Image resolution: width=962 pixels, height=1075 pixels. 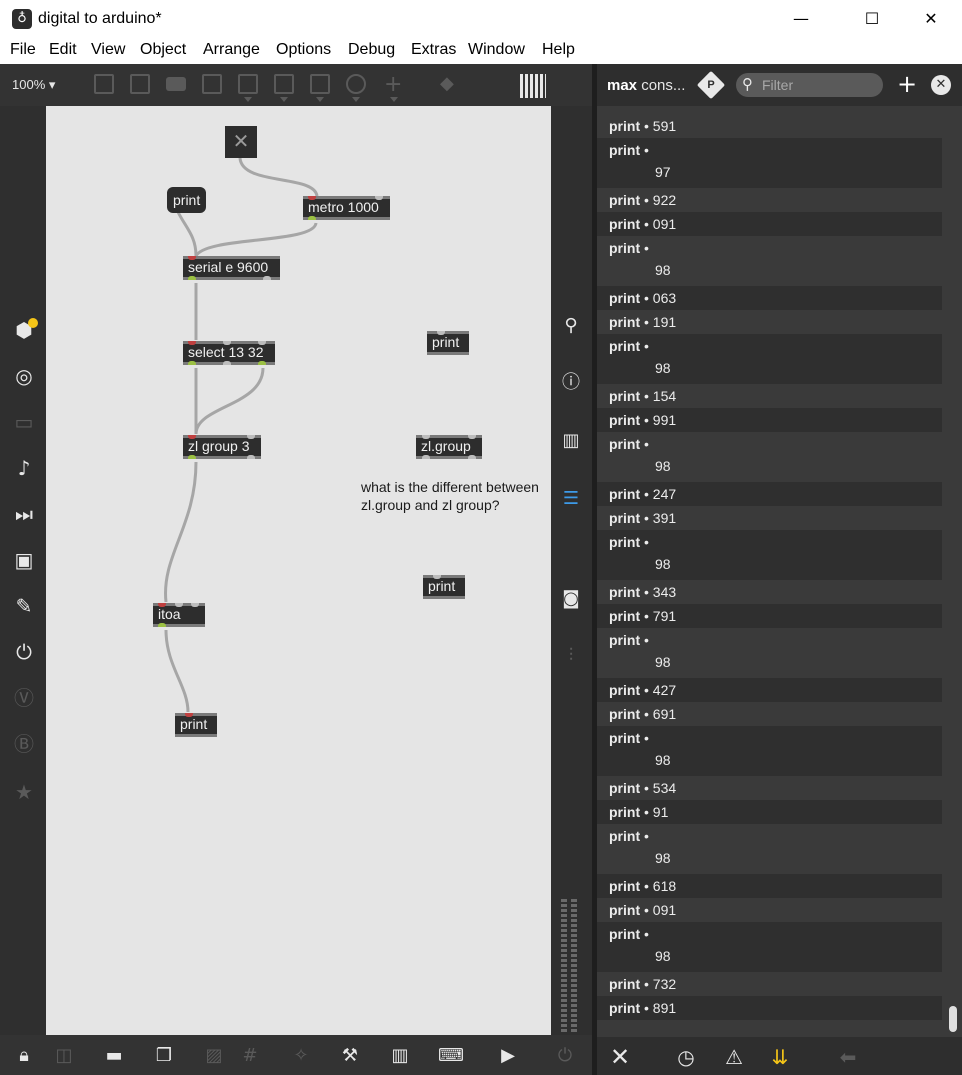 What do you see at coordinates (769, 298) in the screenshot?
I see `console-row: print • 063` at bounding box center [769, 298].